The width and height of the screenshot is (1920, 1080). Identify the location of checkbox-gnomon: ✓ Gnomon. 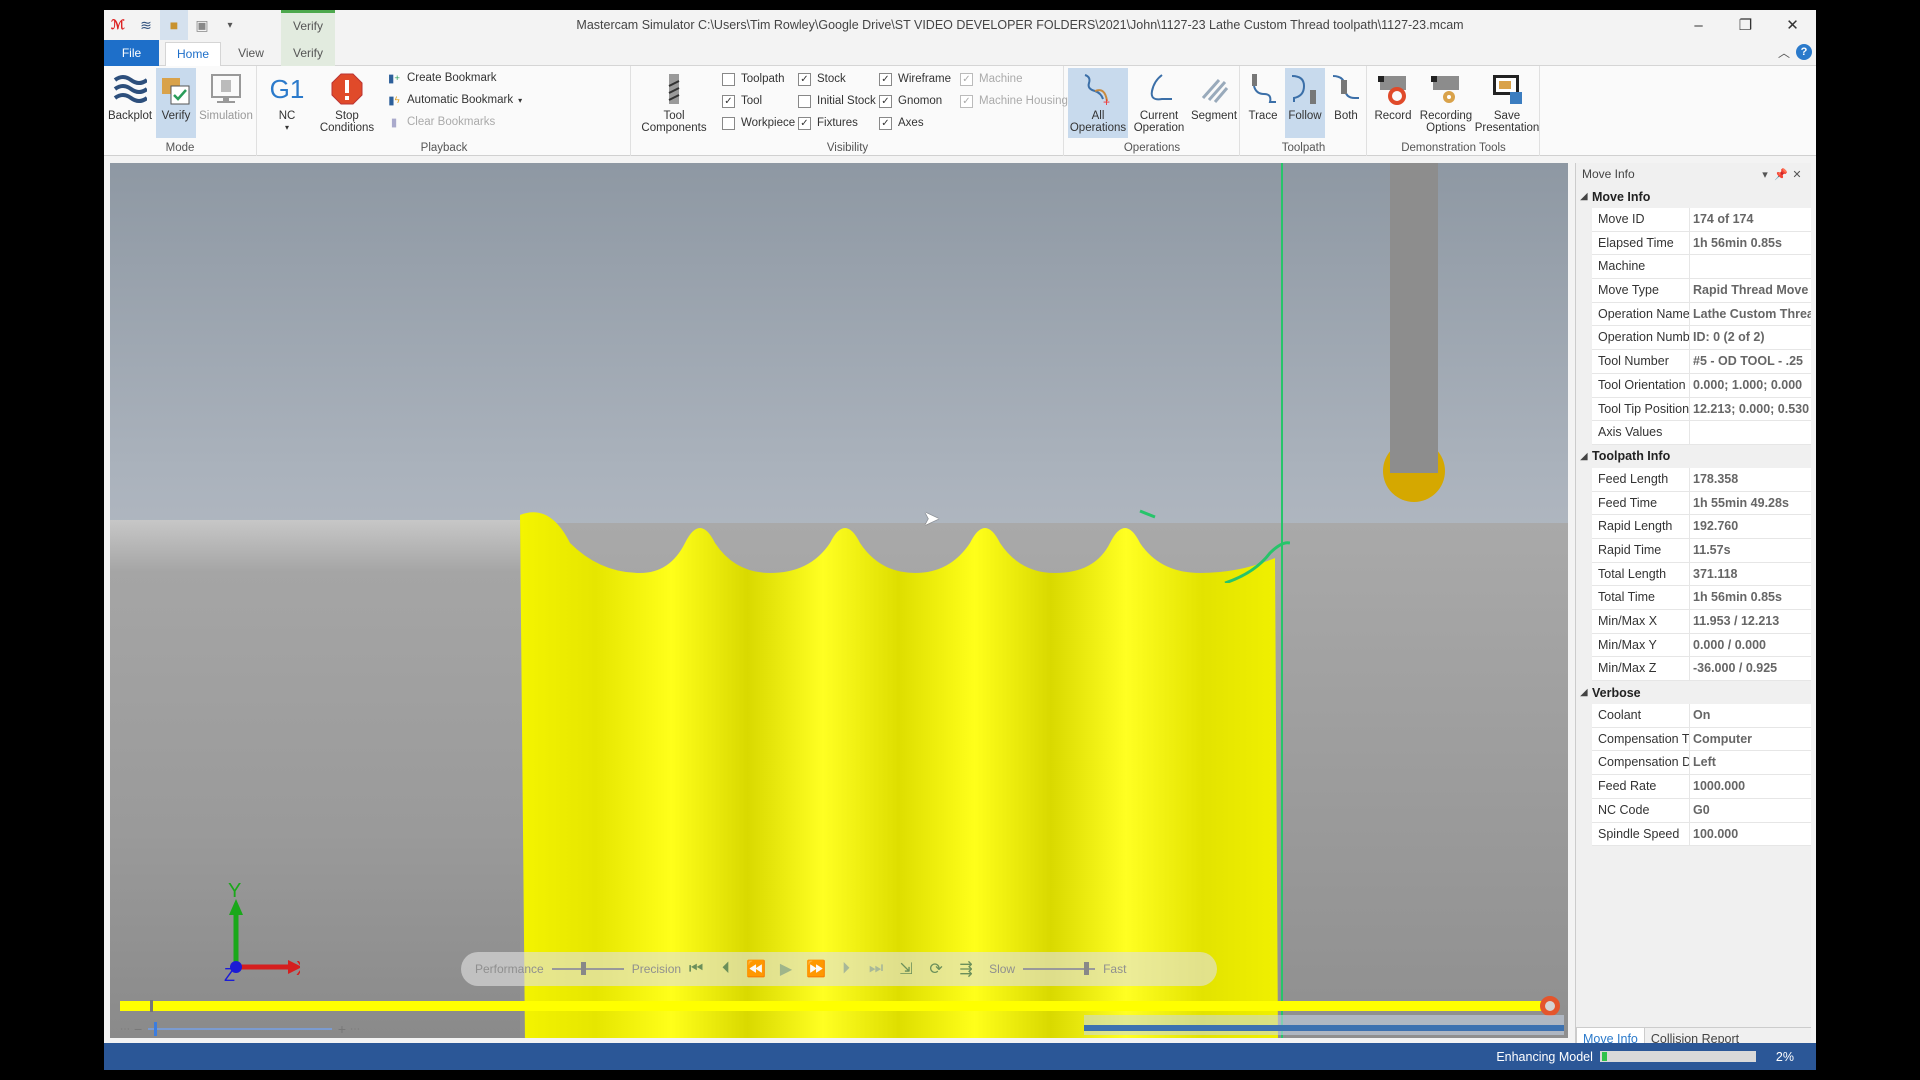
(910, 101).